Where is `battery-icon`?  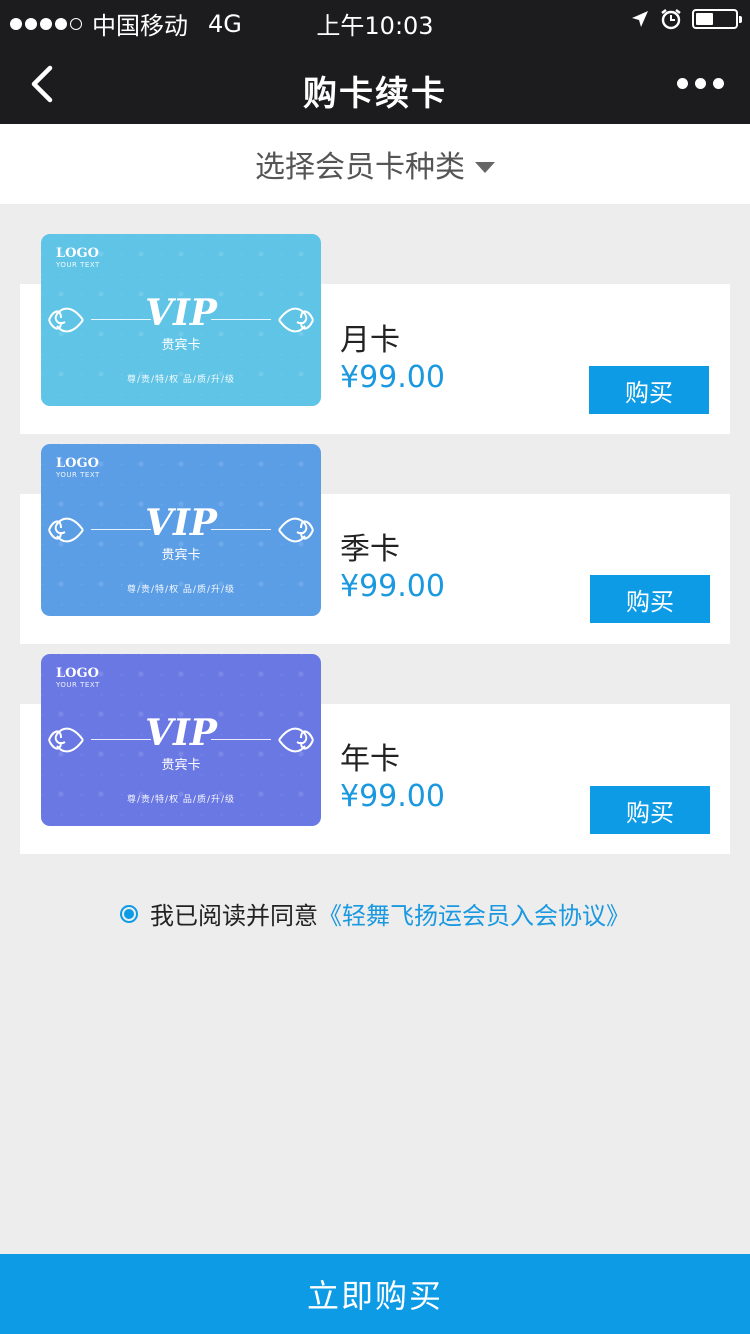 battery-icon is located at coordinates (717, 19).